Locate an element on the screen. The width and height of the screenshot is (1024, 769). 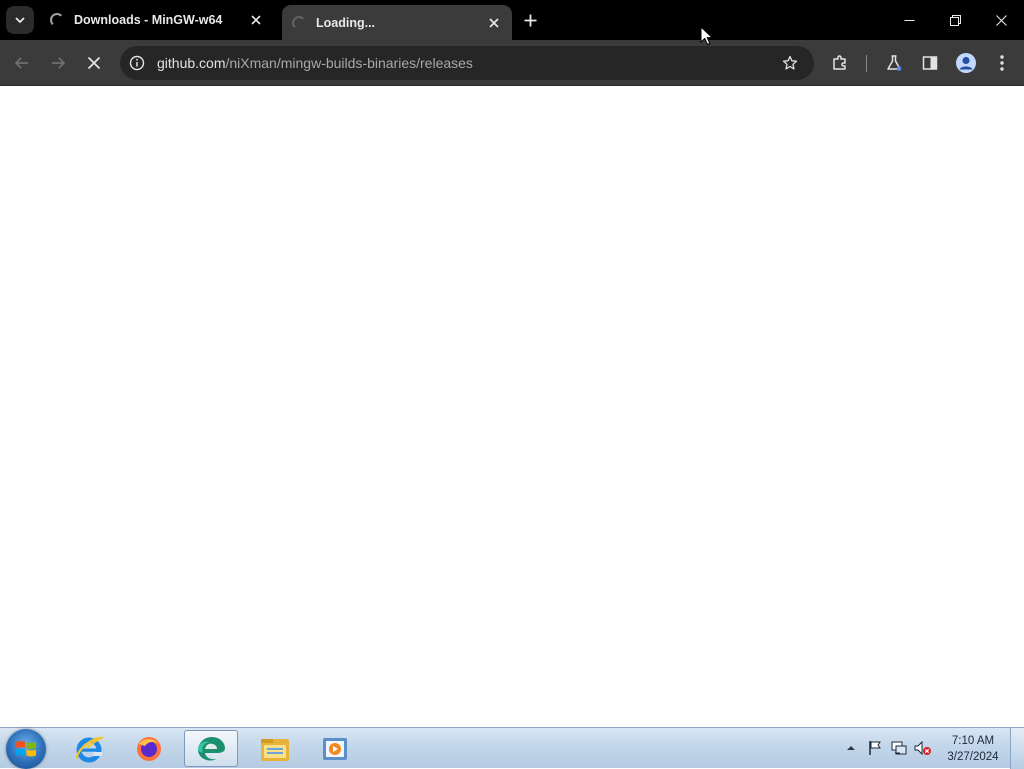
chevron-up-icon is located at coordinates (851, 748).